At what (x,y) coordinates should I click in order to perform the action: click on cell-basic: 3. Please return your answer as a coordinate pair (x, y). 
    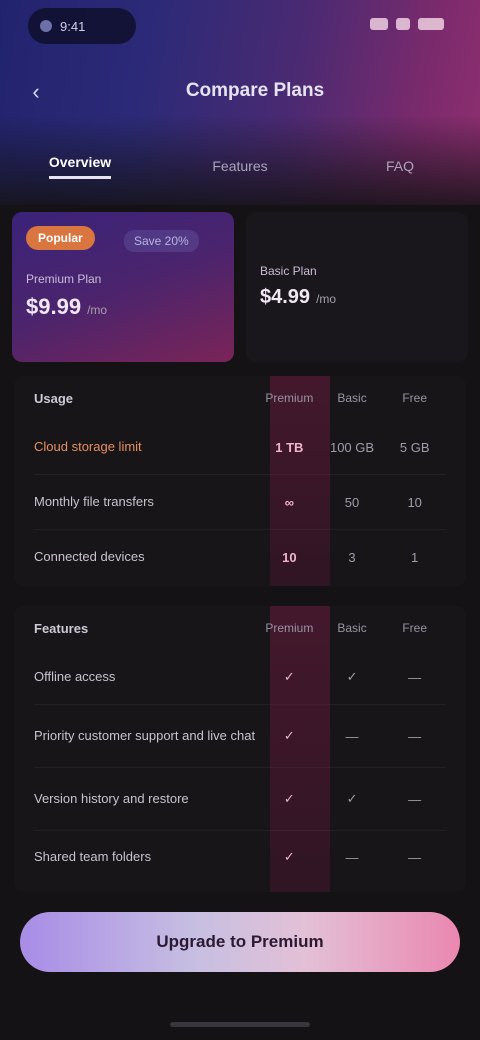
    Looking at the image, I should click on (352, 557).